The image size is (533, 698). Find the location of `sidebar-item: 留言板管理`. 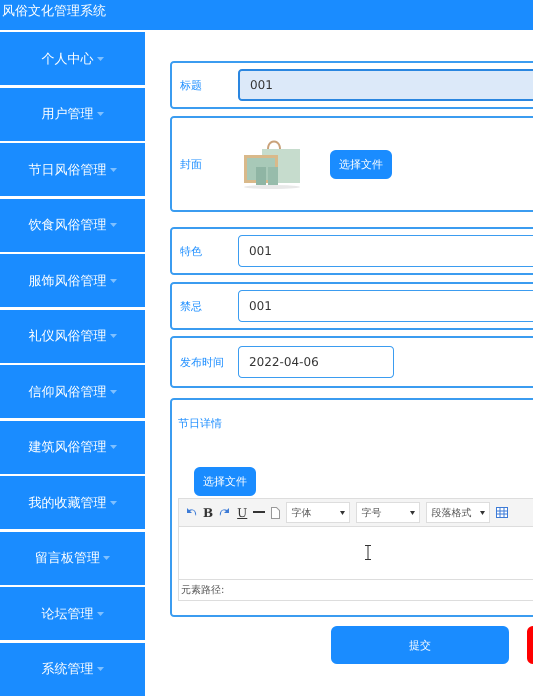

sidebar-item: 留言板管理 is located at coordinates (72, 558).